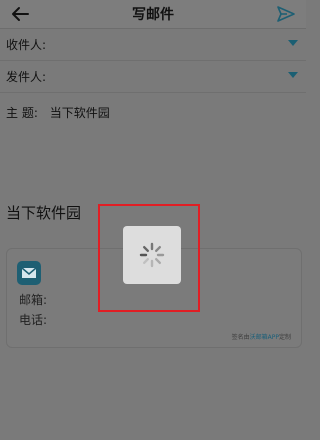 The width and height of the screenshot is (320, 440). I want to click on send-button, so click(286, 14).